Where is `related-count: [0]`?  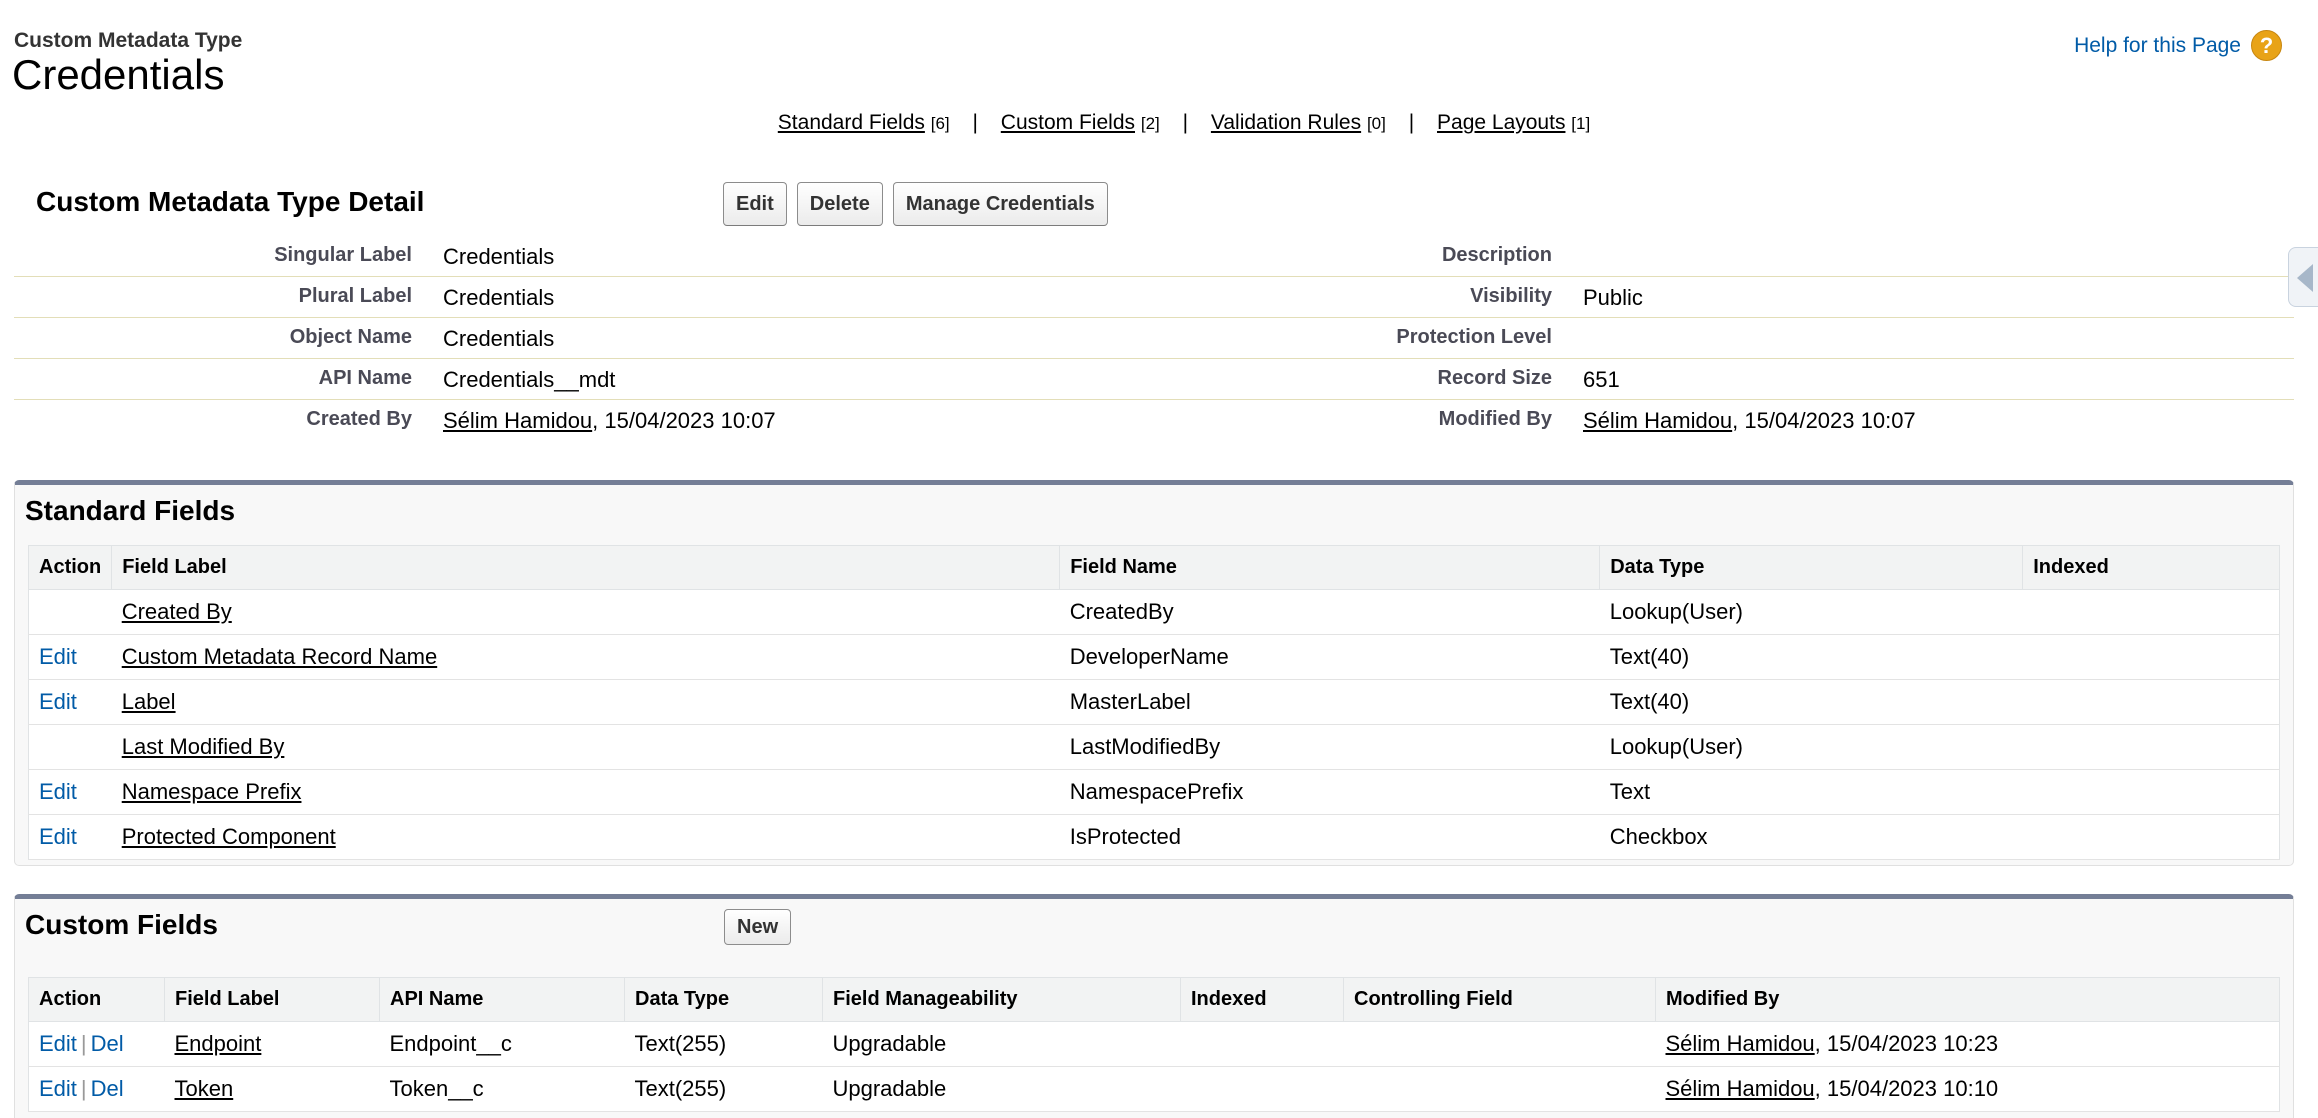 related-count: [0] is located at coordinates (1376, 123).